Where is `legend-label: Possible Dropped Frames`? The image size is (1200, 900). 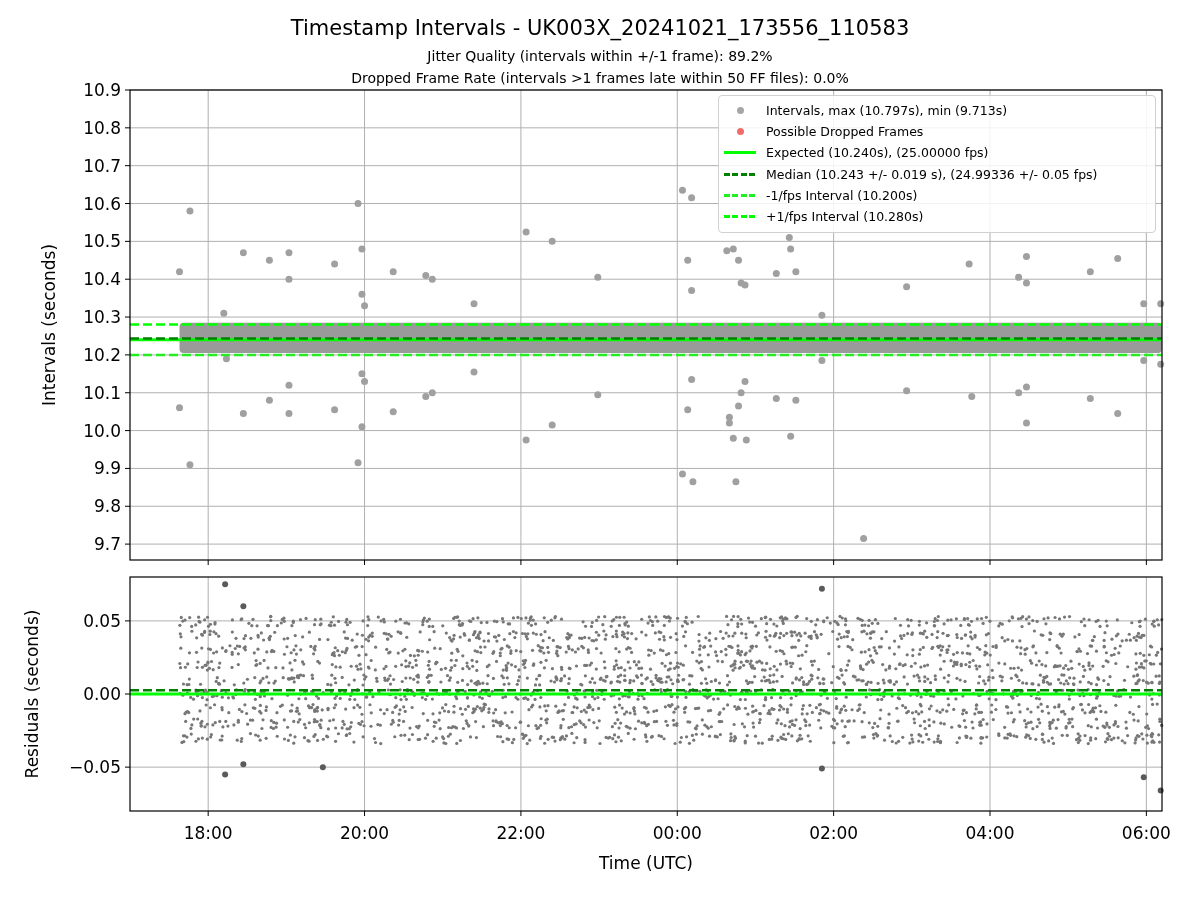
legend-label: Possible Dropped Frames is located at coordinates (845, 132).